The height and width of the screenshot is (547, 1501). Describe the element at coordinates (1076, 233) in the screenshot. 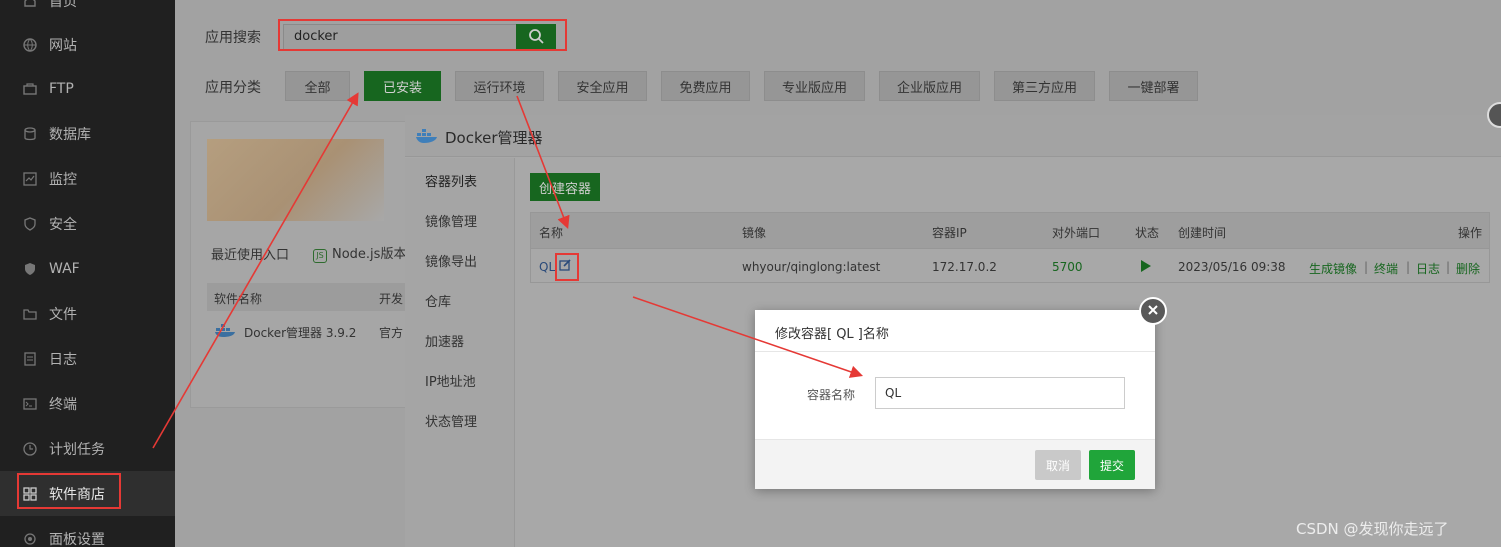

I see `col-port: 对外端口` at that location.